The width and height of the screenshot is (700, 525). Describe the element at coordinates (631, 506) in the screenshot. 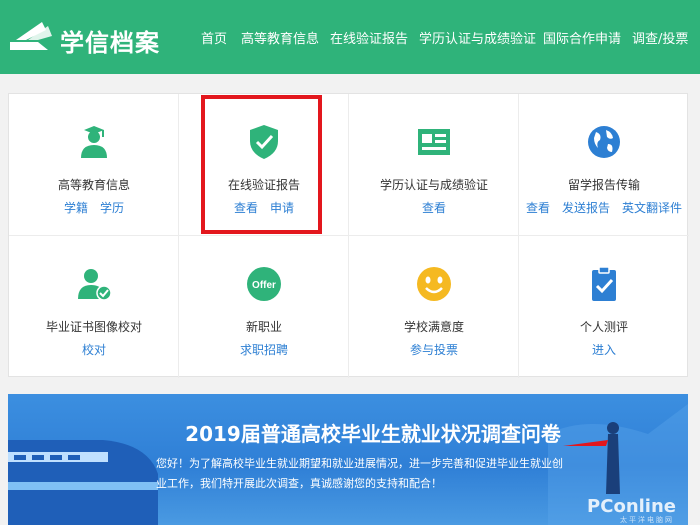

I see `watermark-logo: PConline` at that location.